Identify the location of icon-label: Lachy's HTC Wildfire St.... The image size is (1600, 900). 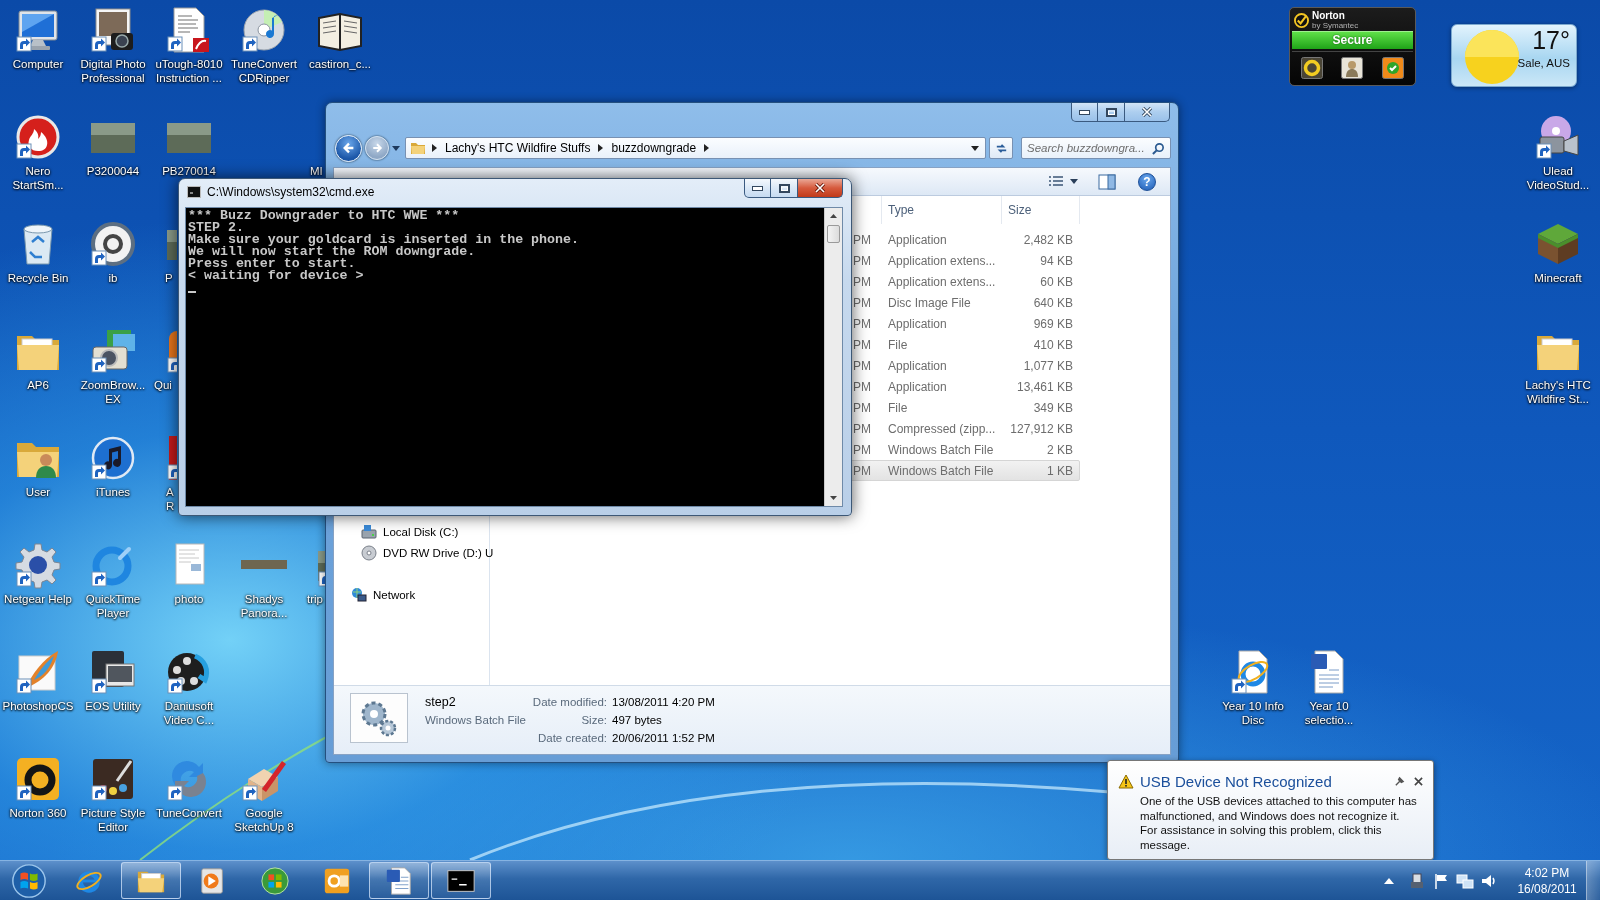
(1558, 392).